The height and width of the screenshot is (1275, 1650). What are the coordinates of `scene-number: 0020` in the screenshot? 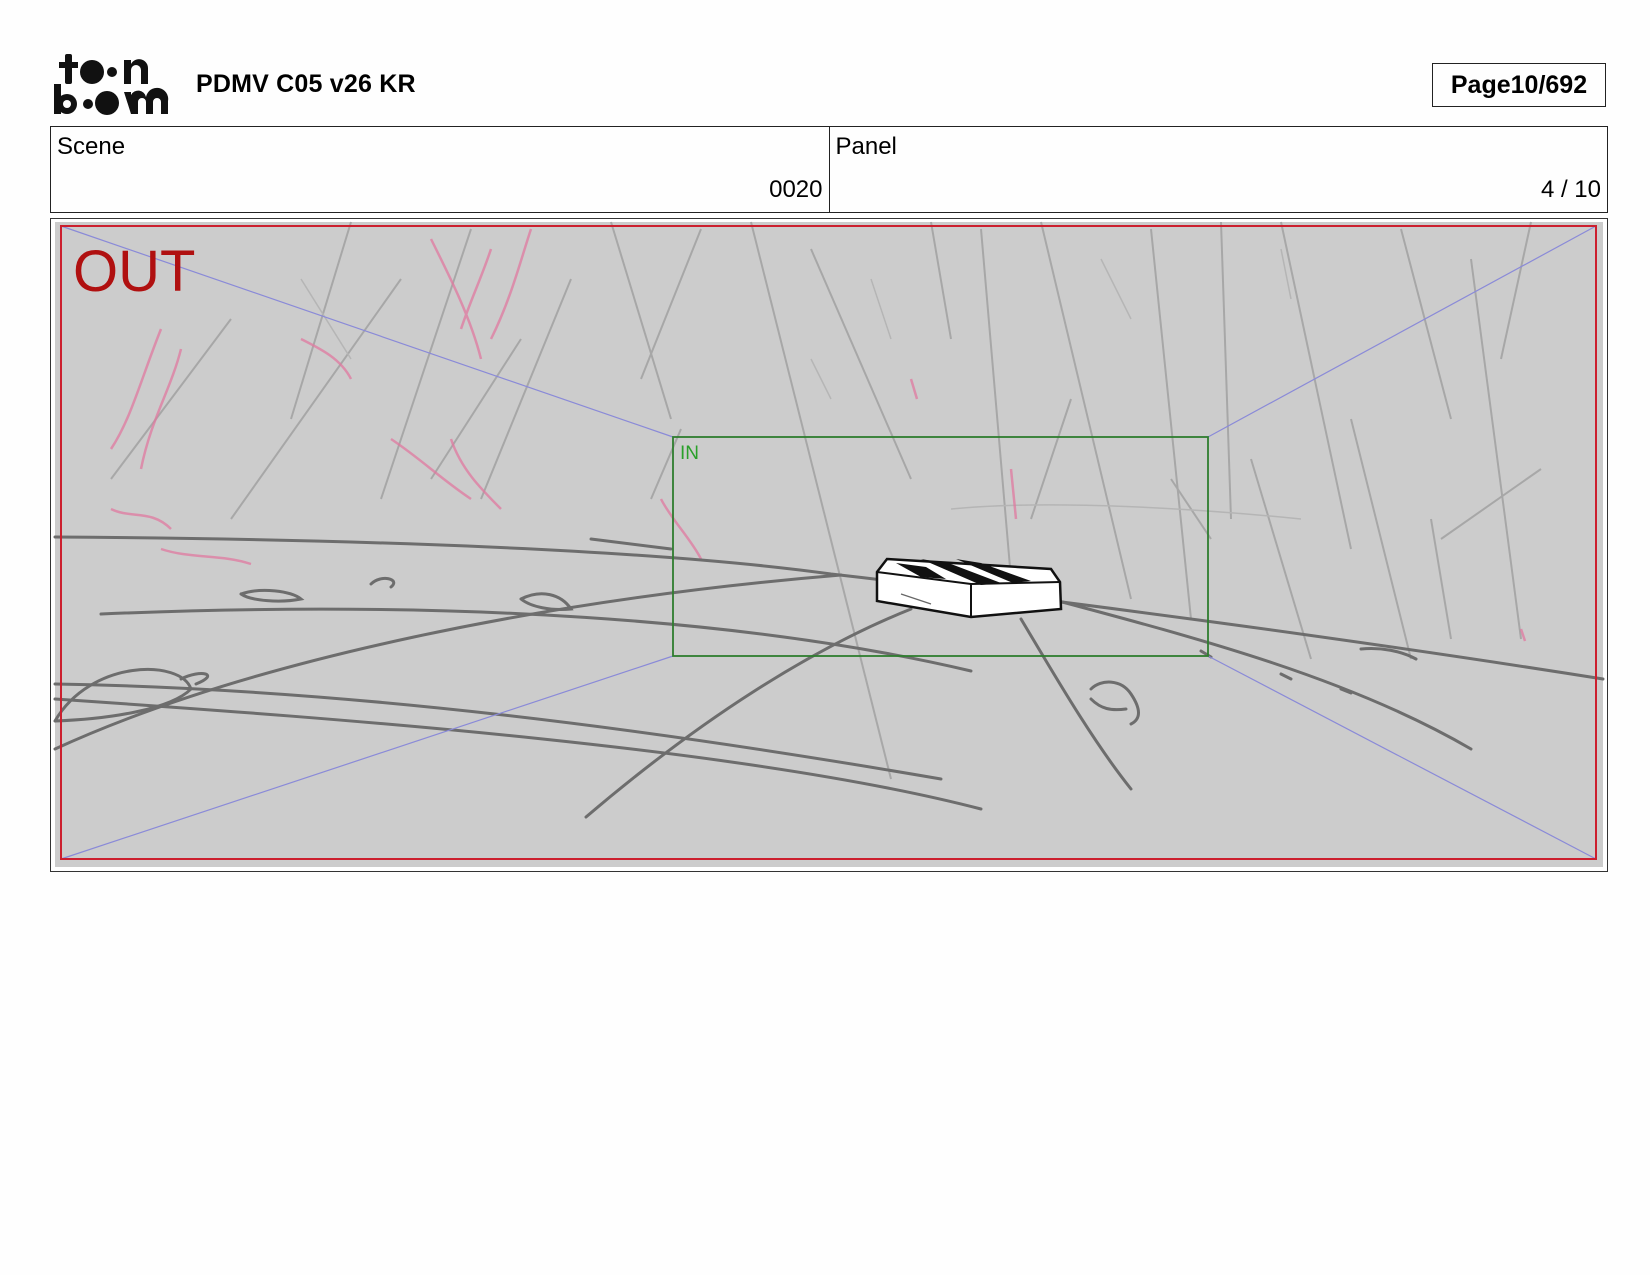 It's located at (796, 189).